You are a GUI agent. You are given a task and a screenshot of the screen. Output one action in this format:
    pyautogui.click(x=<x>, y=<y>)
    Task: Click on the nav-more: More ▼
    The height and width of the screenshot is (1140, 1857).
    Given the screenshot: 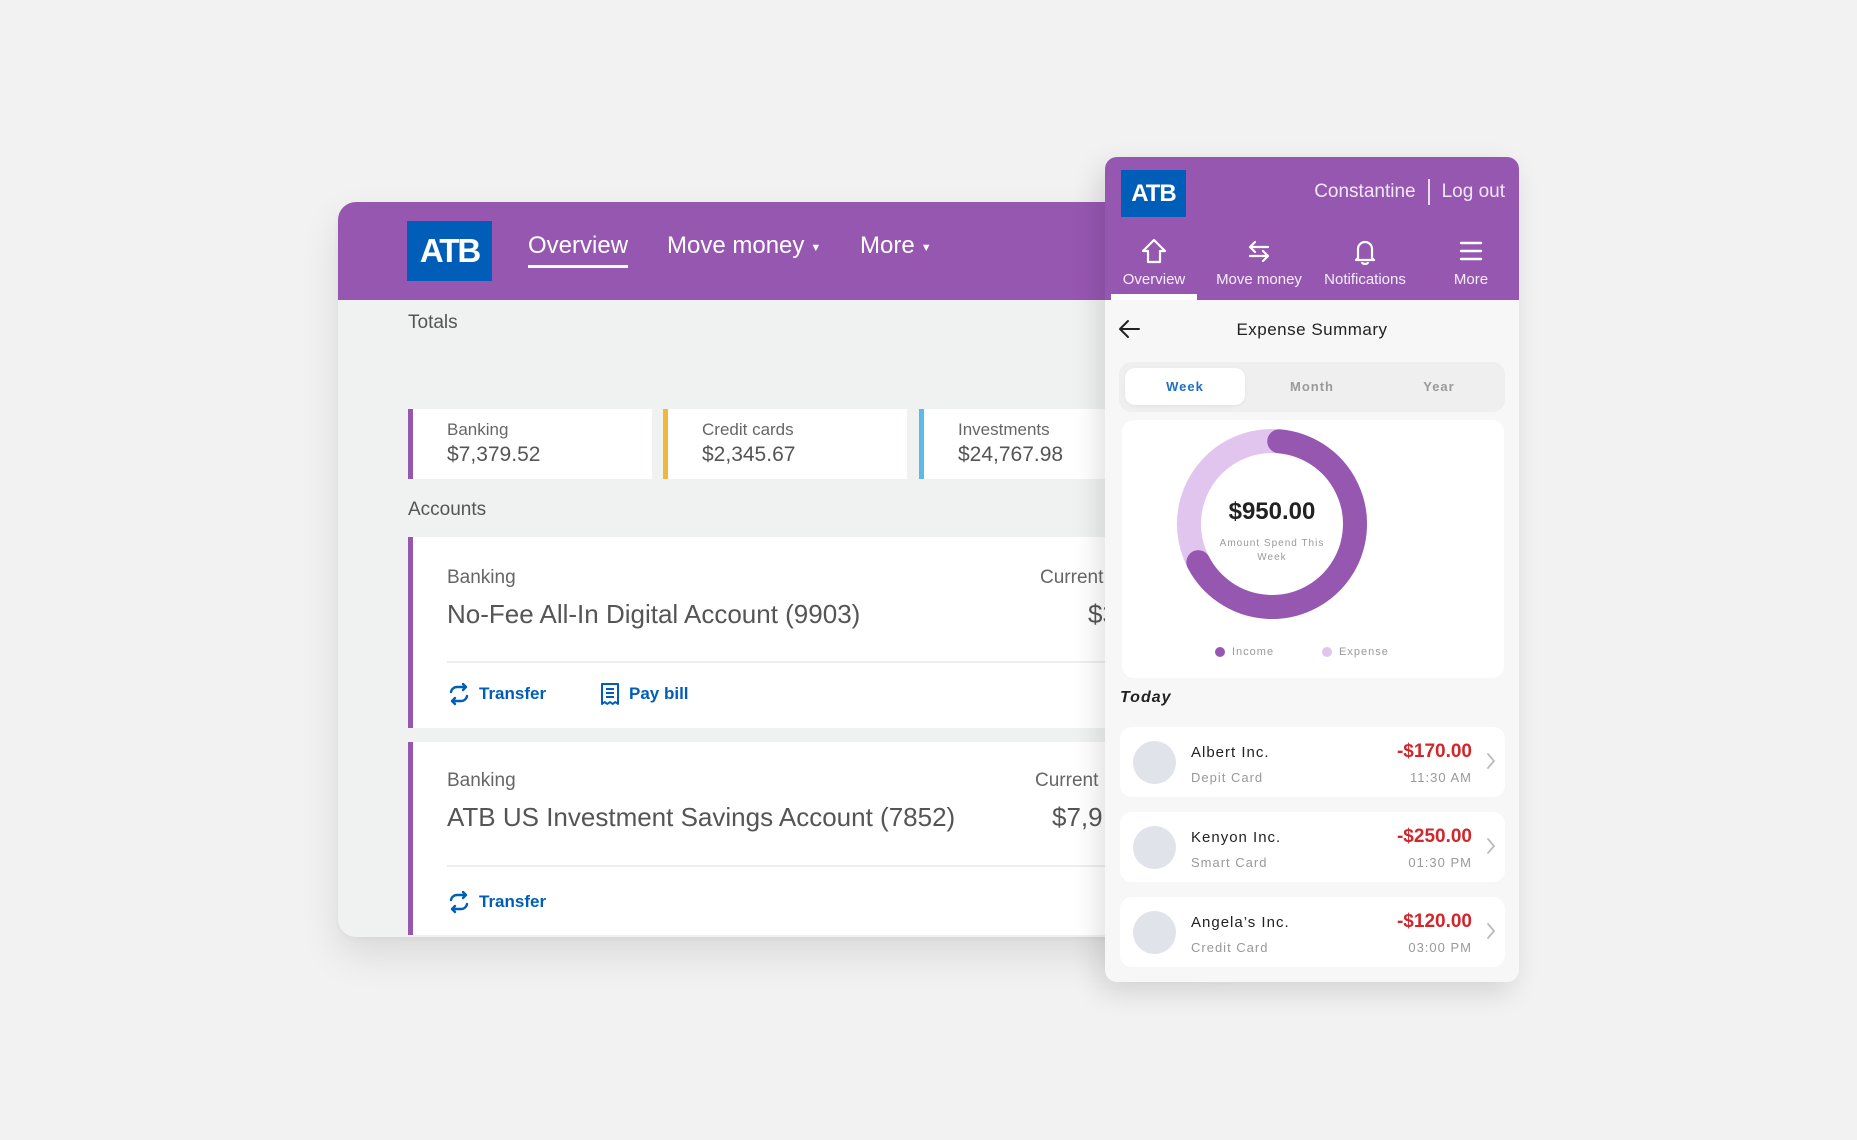 What is the action you would take?
    pyautogui.click(x=896, y=246)
    